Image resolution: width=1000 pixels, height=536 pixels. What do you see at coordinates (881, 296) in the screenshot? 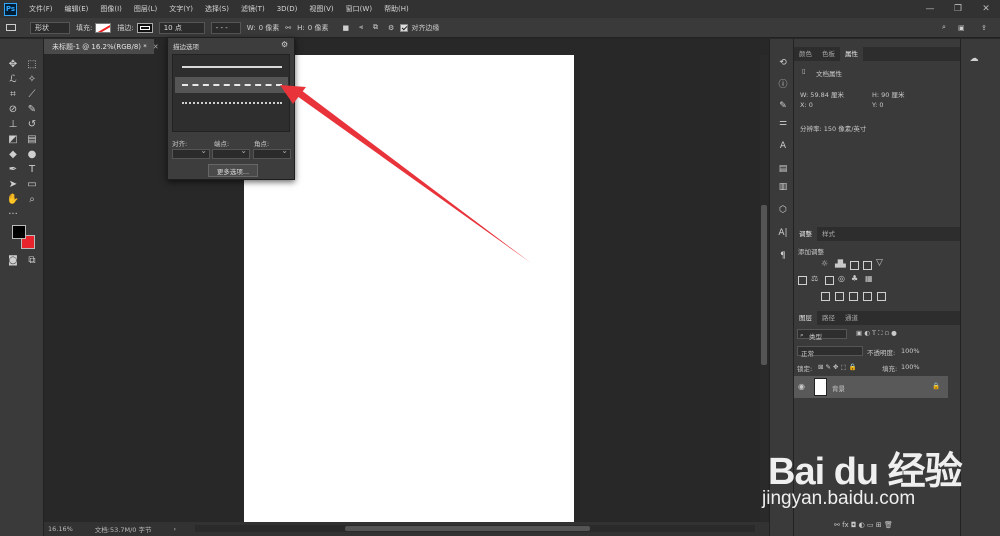
I see `gradient-map-icon` at bounding box center [881, 296].